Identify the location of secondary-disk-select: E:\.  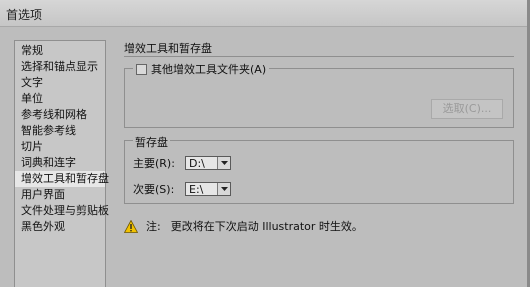
(208, 189).